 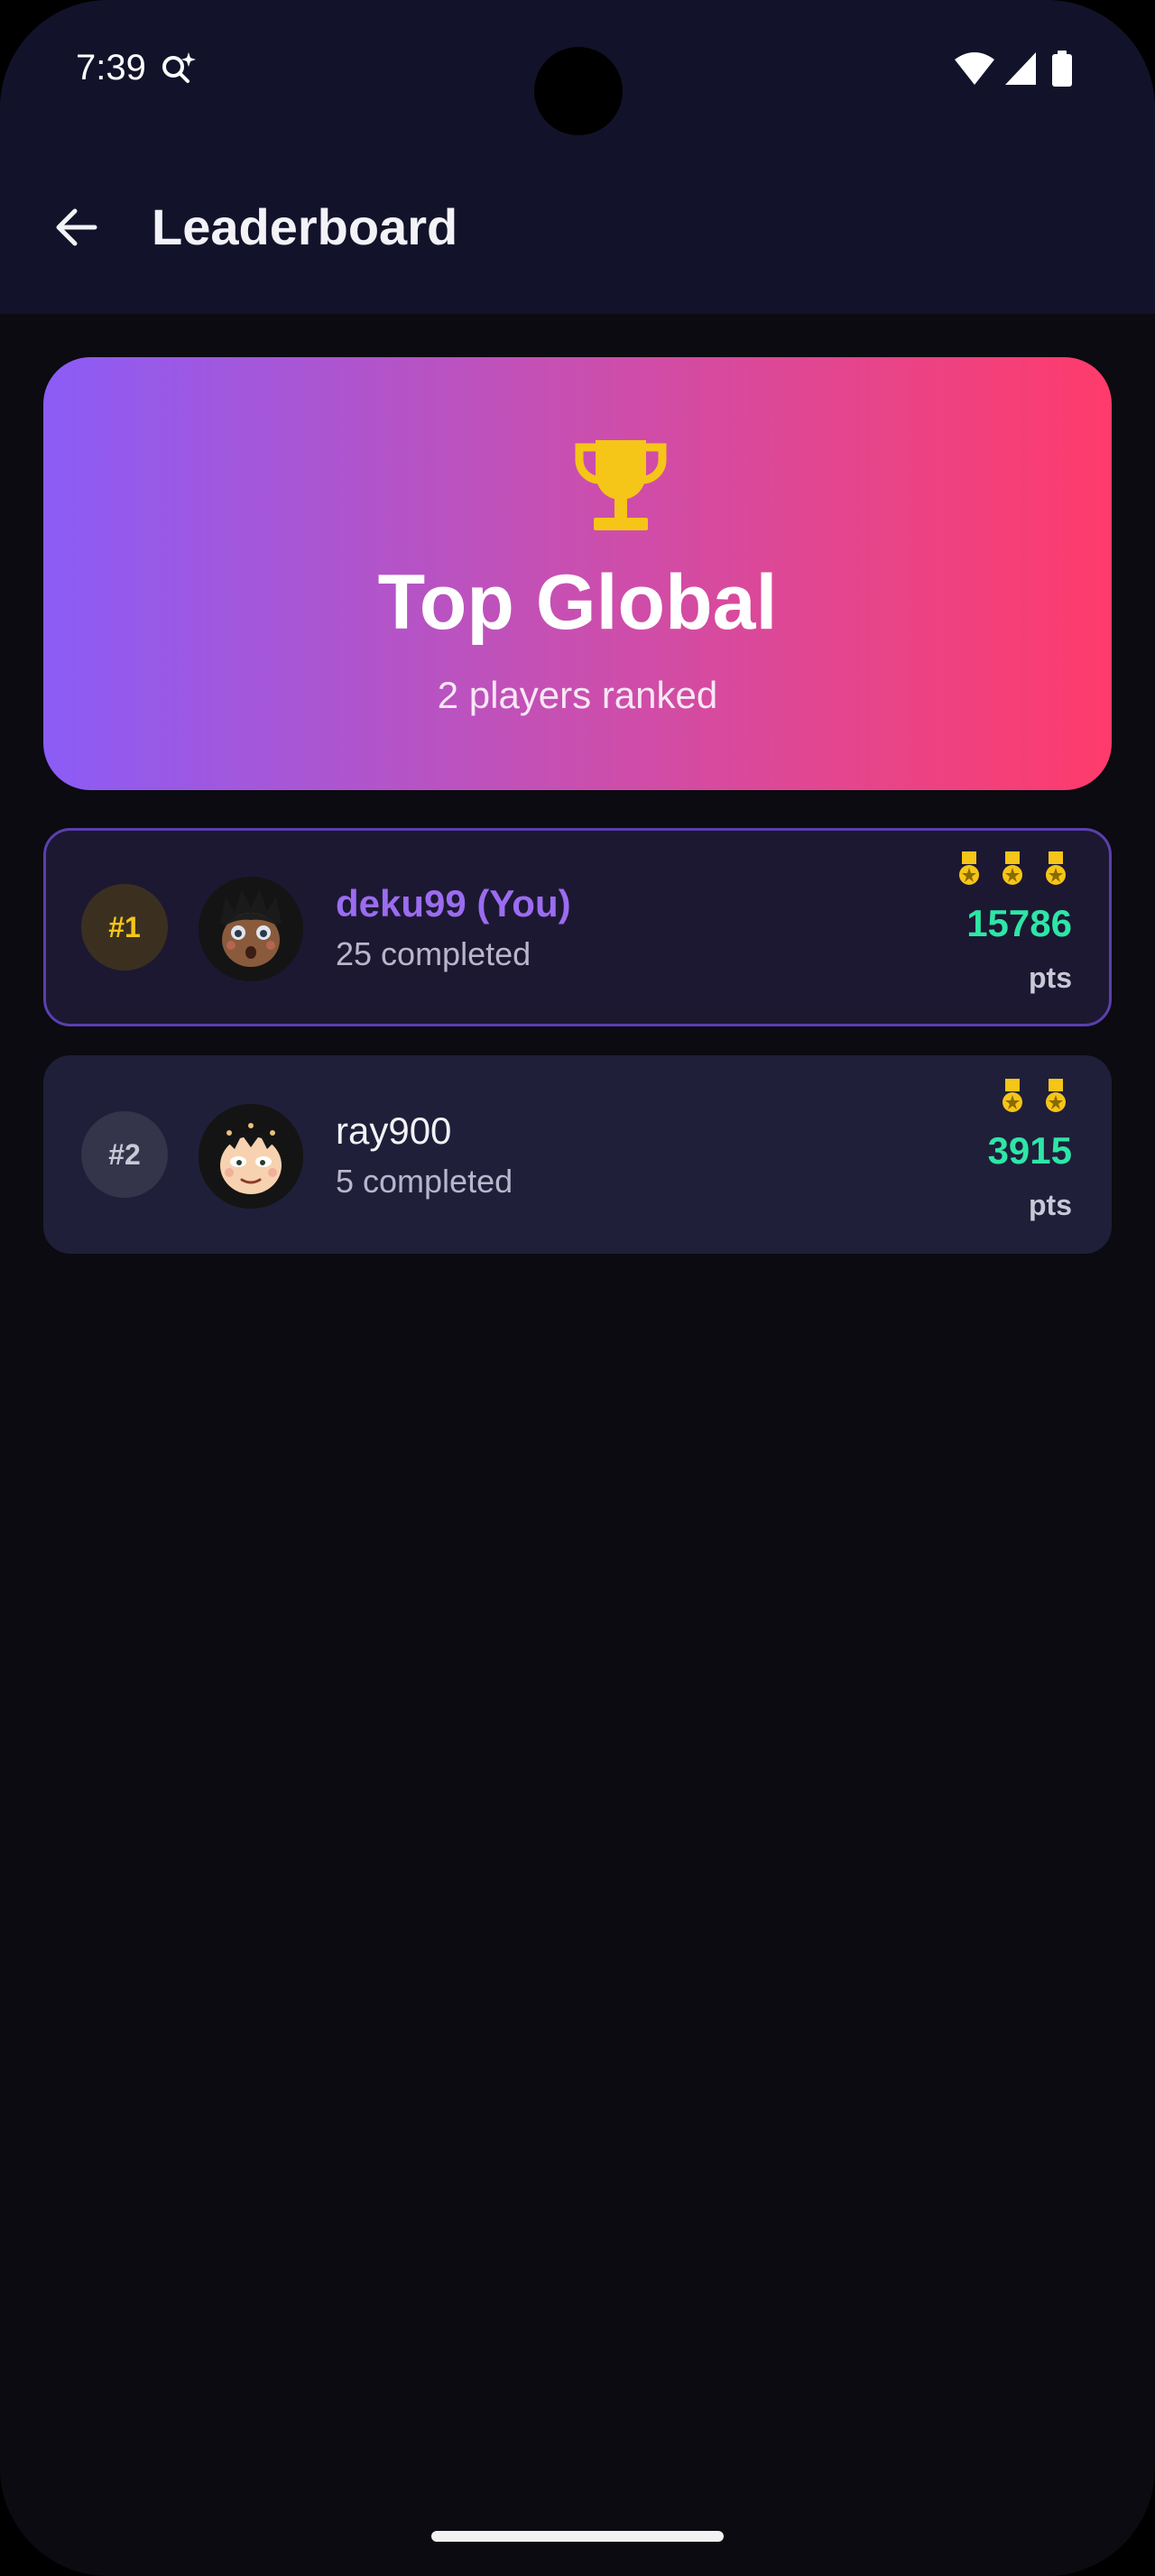 What do you see at coordinates (424, 1181) in the screenshot?
I see `completed-count: 5 completed` at bounding box center [424, 1181].